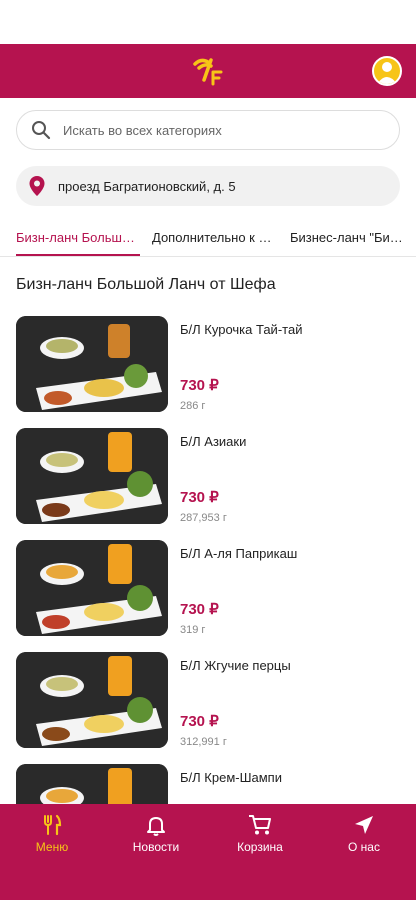 This screenshot has width=416, height=900. Describe the element at coordinates (260, 825) in the screenshot. I see `cart-icon` at that location.